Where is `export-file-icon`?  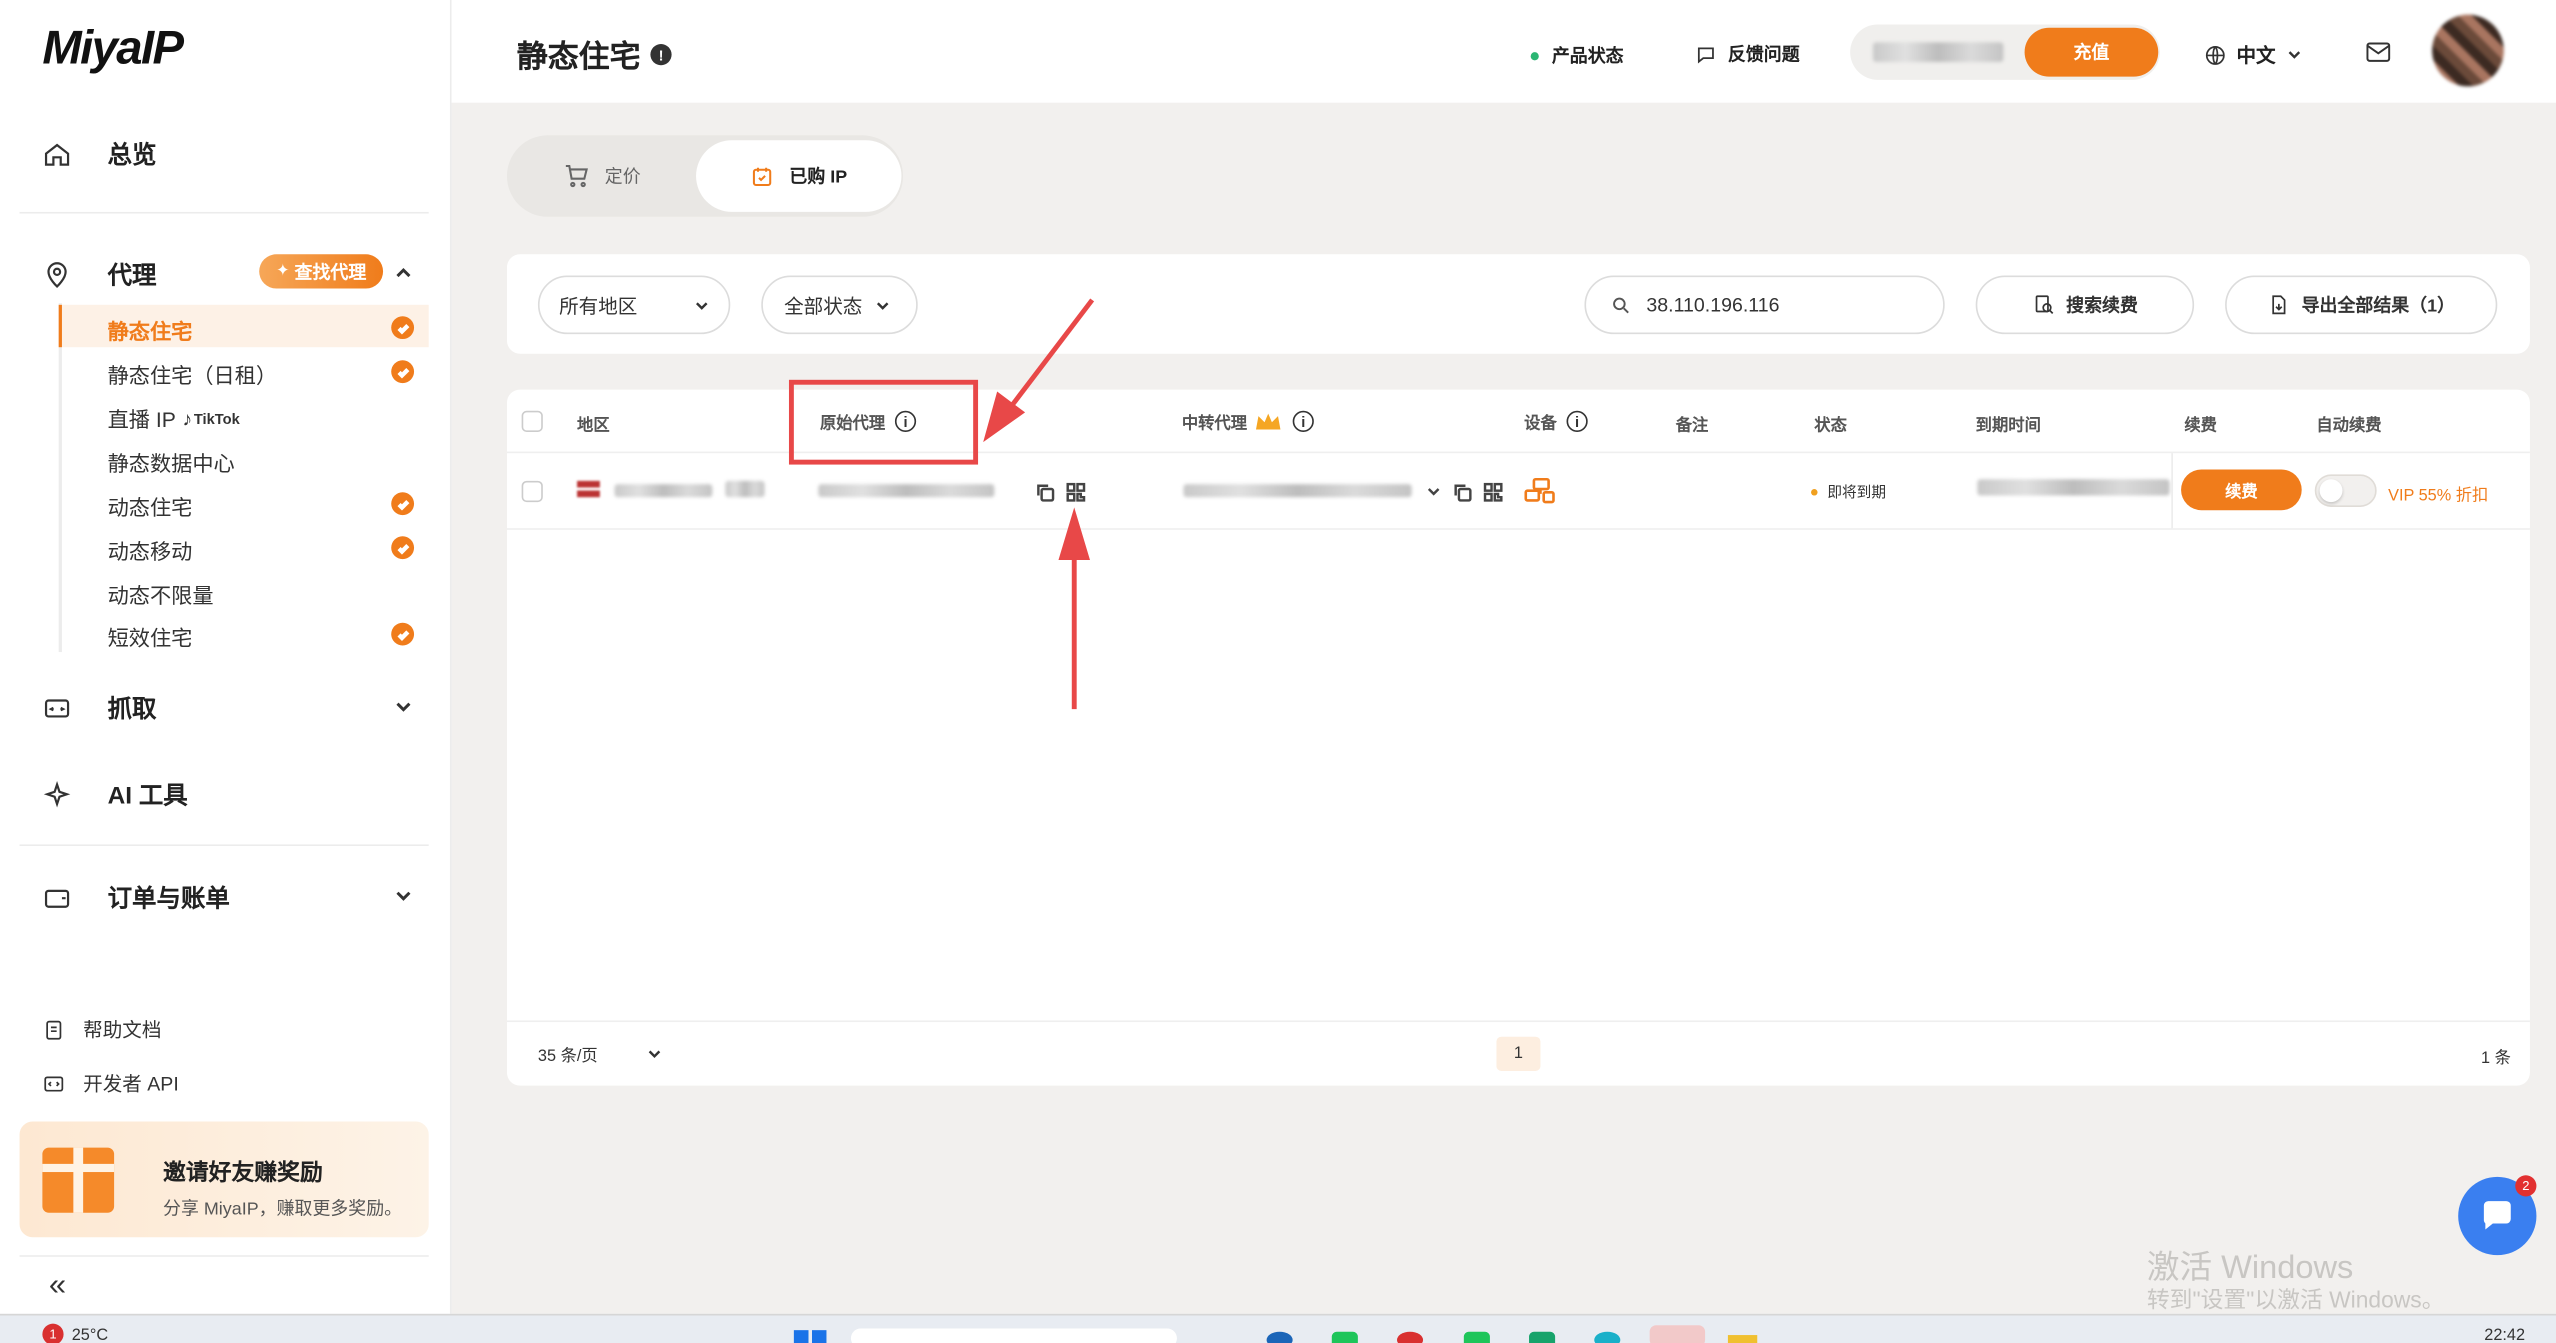 export-file-icon is located at coordinates (2279, 305).